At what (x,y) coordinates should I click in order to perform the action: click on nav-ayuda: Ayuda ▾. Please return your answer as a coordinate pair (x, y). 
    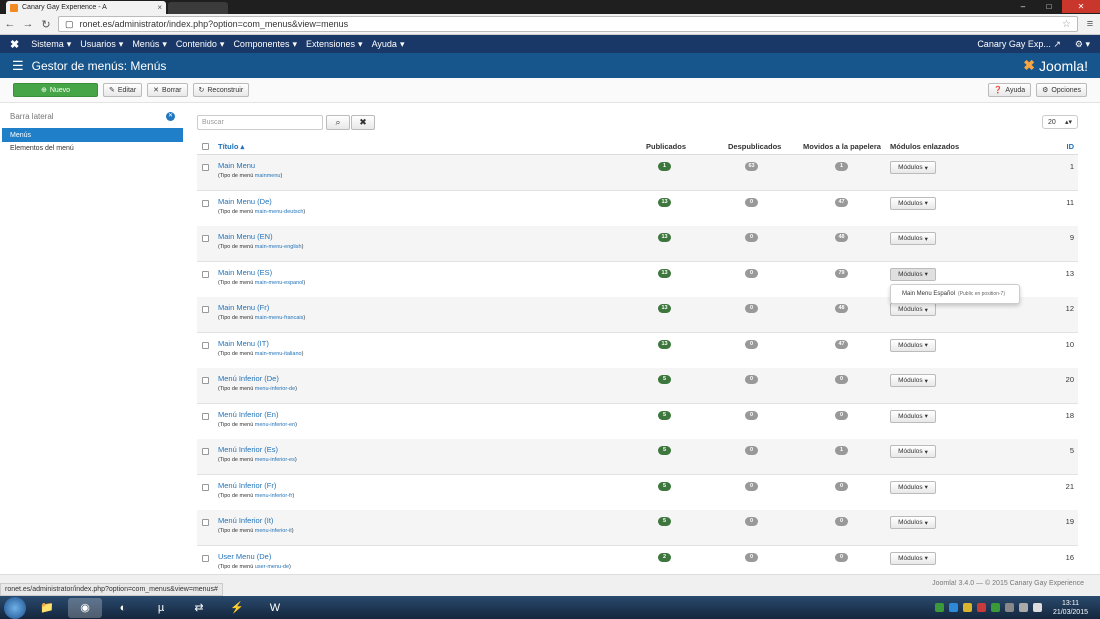
    Looking at the image, I should click on (388, 44).